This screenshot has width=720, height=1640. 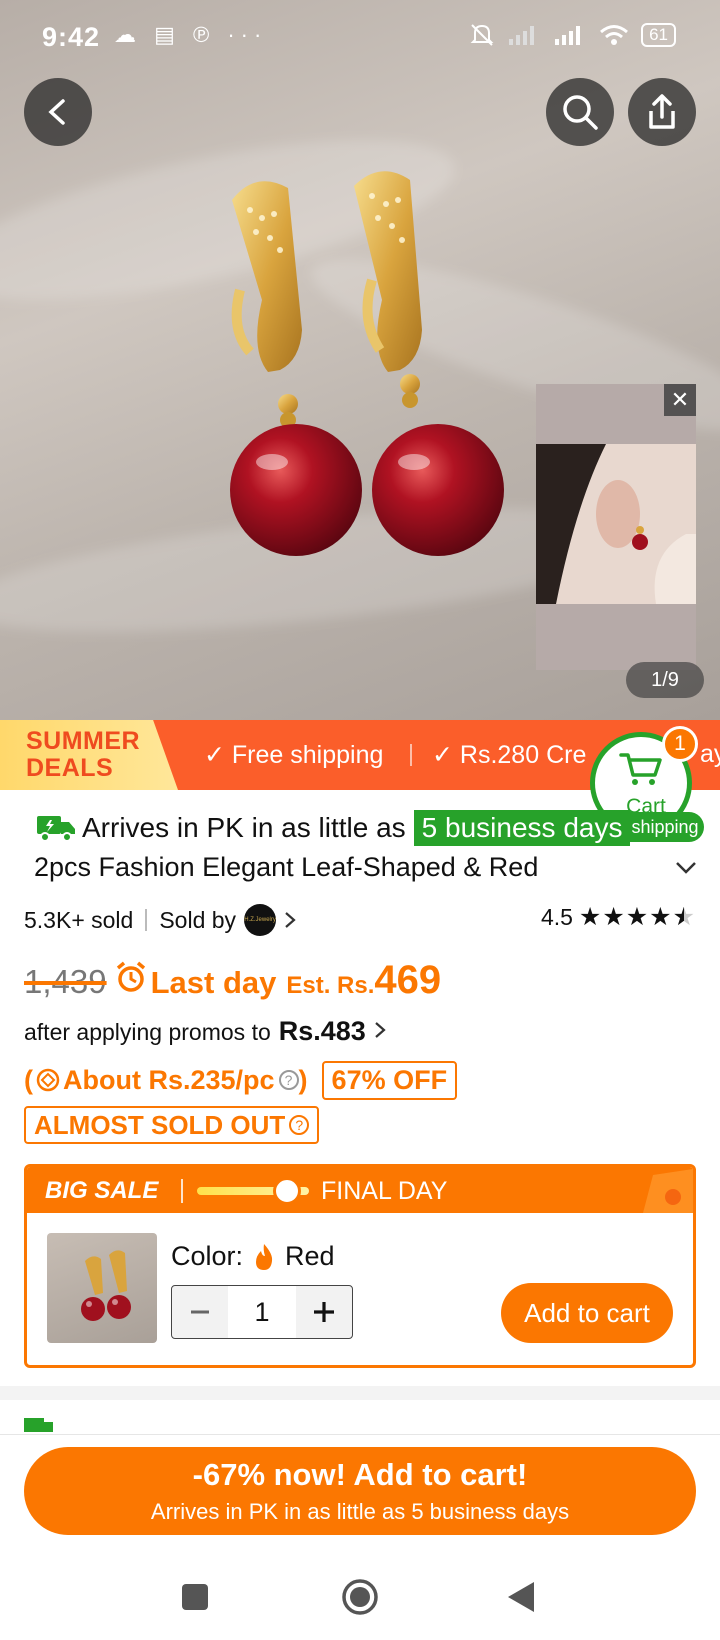 What do you see at coordinates (287, 1191) in the screenshot?
I see `sale-progress-clock-icon` at bounding box center [287, 1191].